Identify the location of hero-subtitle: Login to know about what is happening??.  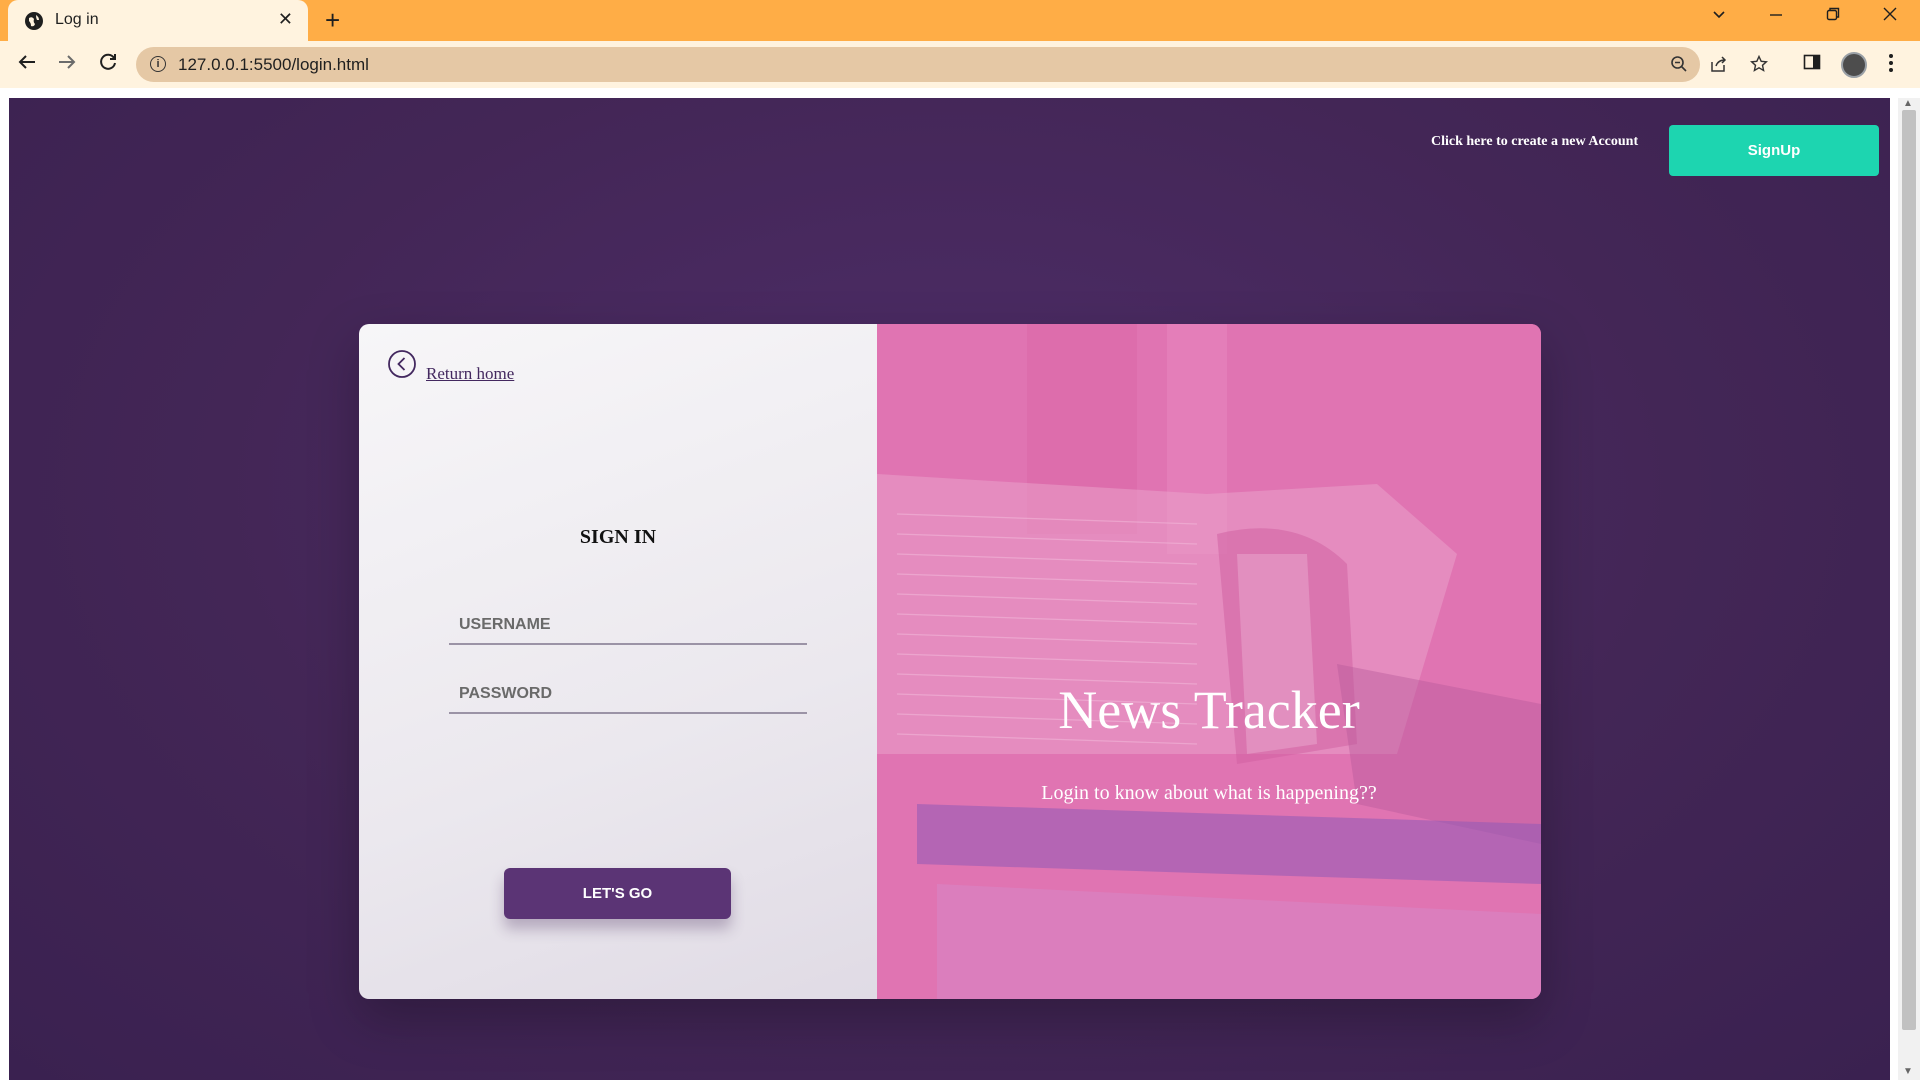
(1209, 793).